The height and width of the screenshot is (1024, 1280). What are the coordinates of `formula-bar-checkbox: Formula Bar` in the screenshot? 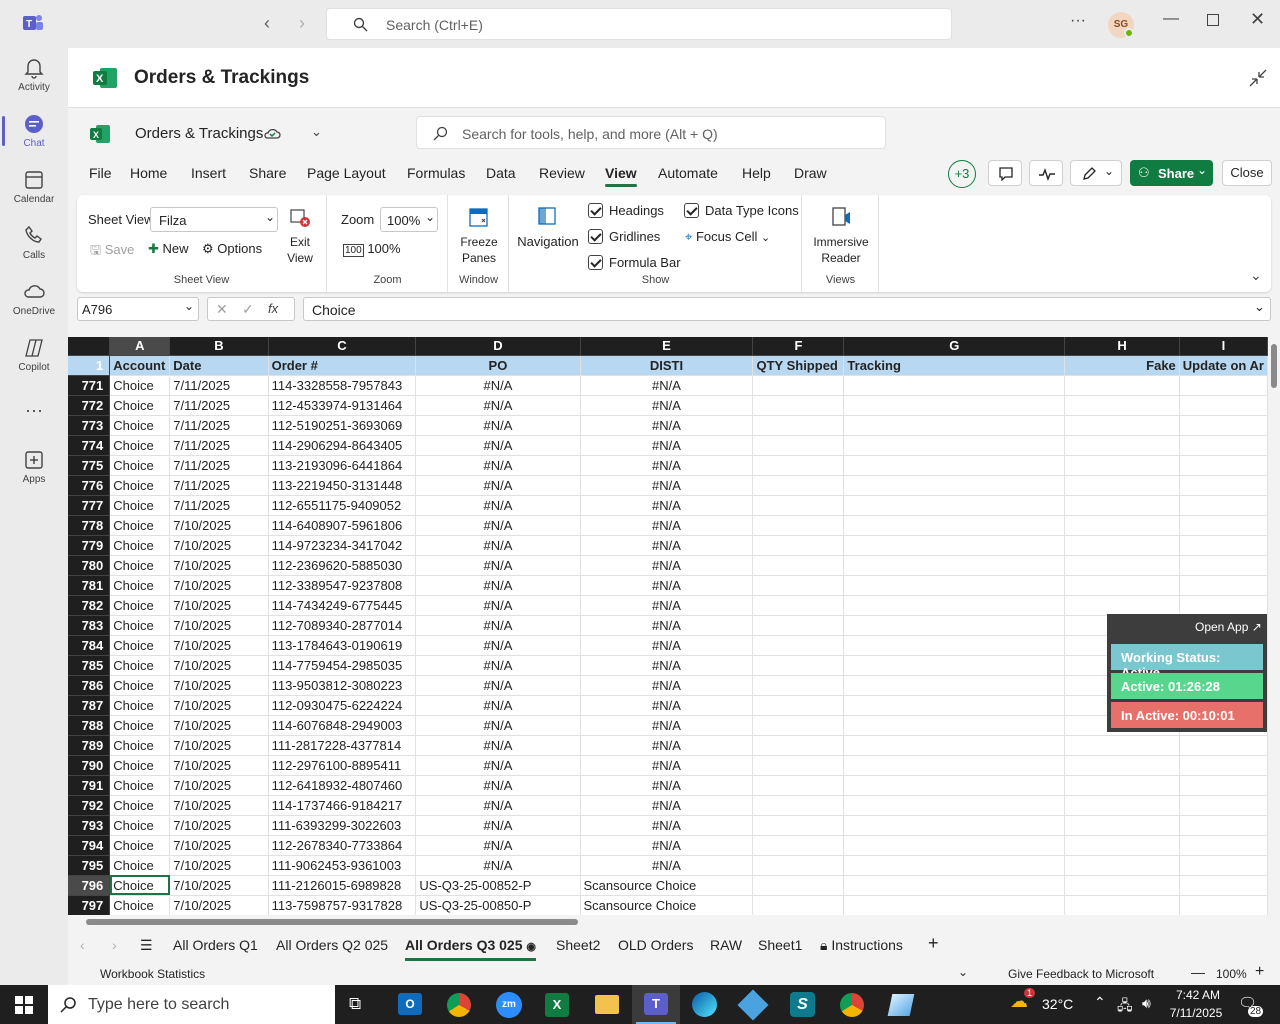 It's located at (634, 262).